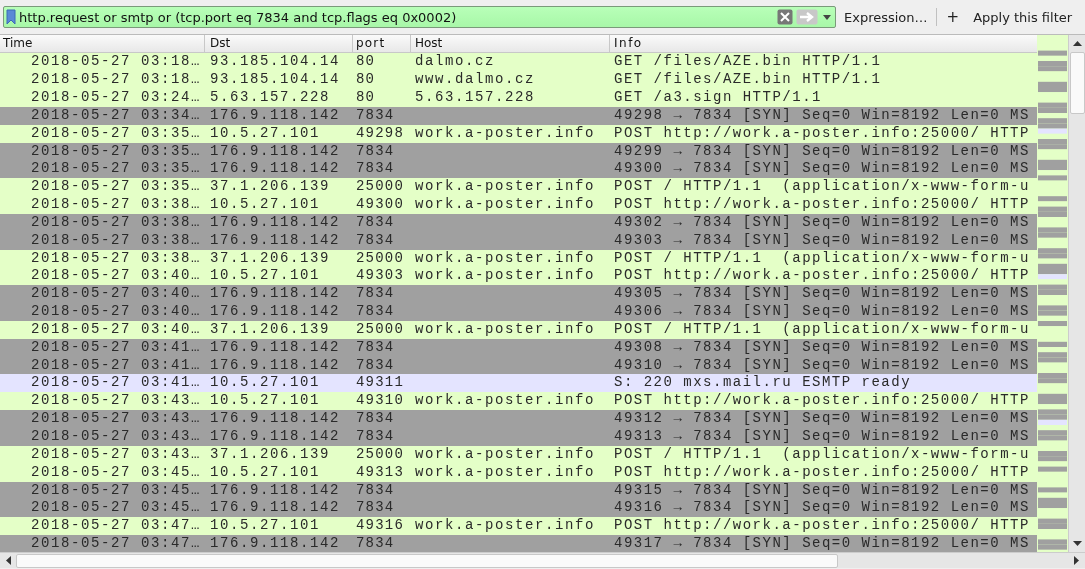 Image resolution: width=1085 pixels, height=569 pixels. Describe the element at coordinates (1077, 561) in the screenshot. I see `right-arrow-icon` at that location.